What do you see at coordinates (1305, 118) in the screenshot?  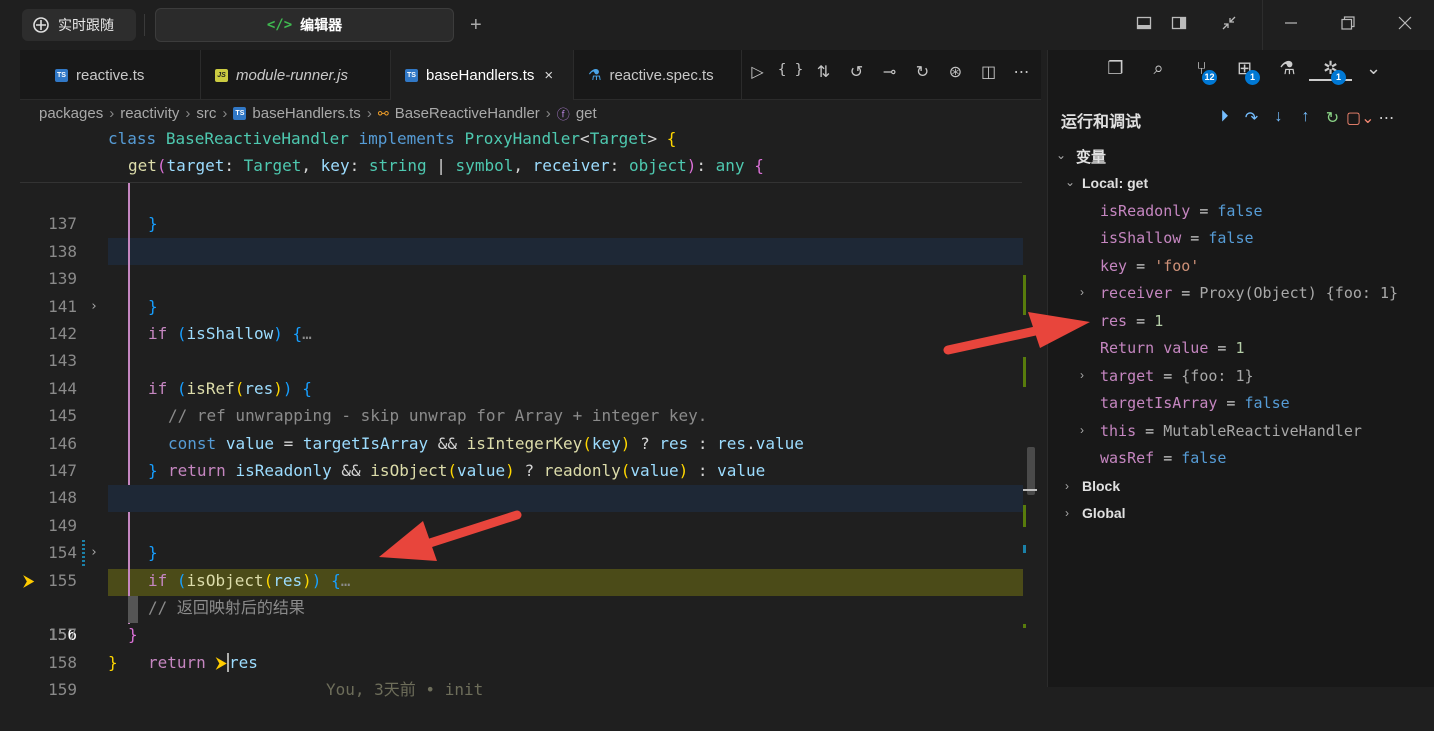 I see `step-out-icon: ↑` at bounding box center [1305, 118].